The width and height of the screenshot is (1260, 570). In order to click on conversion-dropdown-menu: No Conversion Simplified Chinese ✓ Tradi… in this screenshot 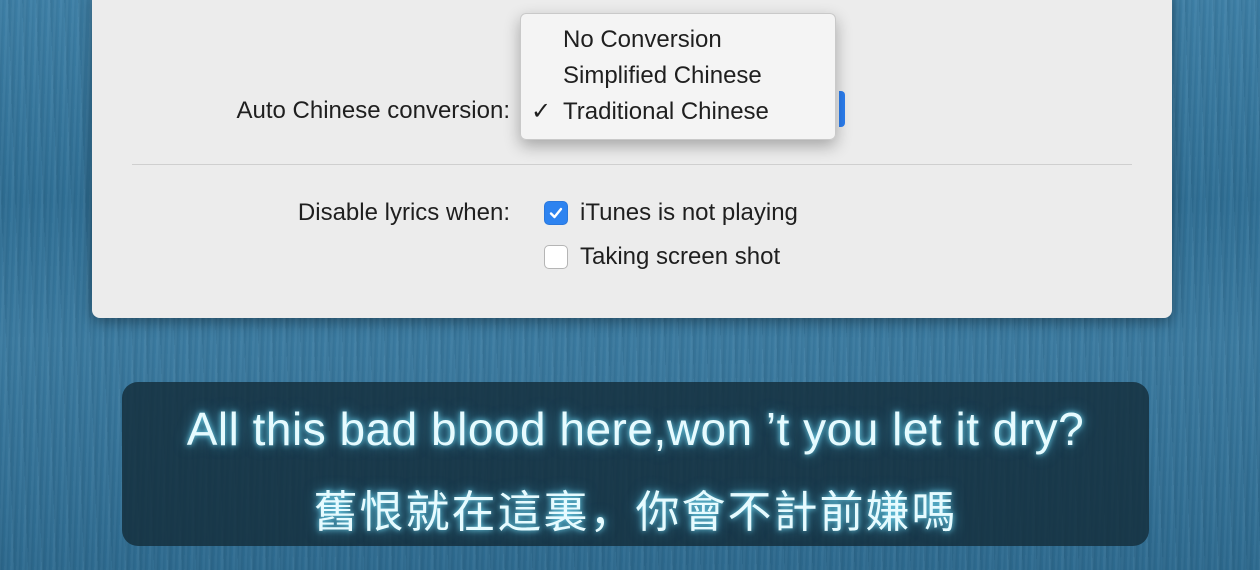, I will do `click(678, 76)`.